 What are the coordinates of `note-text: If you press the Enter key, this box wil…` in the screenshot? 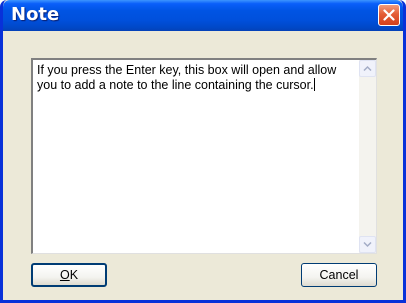 It's located at (187, 77).